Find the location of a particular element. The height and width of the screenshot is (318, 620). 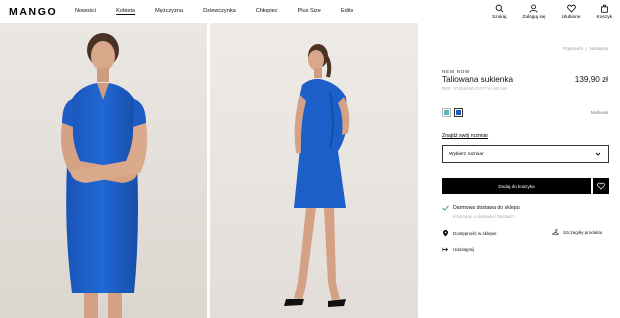

add-to-favorites-button is located at coordinates (601, 186).